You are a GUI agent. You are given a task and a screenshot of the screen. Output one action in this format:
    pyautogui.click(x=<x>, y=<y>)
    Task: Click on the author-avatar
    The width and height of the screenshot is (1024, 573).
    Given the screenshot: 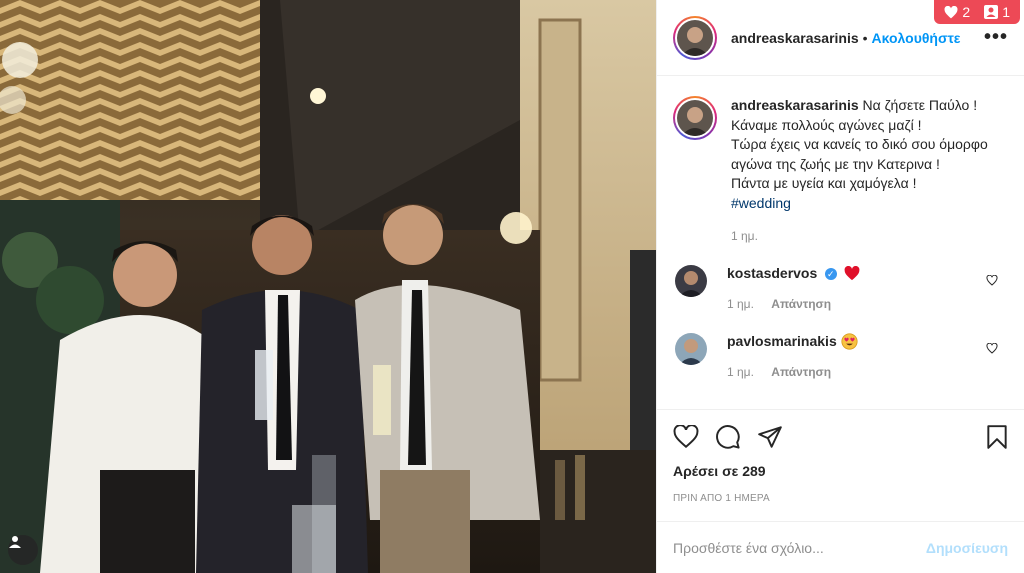 What is the action you would take?
    pyautogui.click(x=695, y=37)
    